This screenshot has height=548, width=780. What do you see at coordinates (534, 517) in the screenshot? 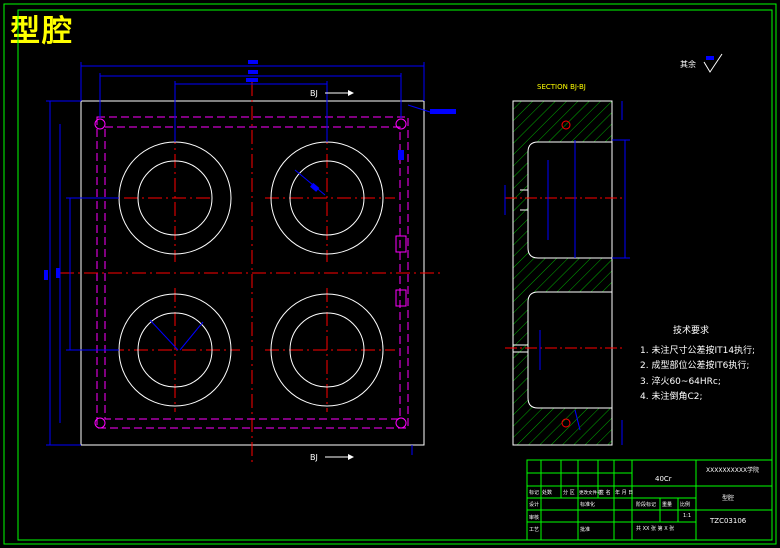
I see `review-label: 审核` at bounding box center [534, 517].